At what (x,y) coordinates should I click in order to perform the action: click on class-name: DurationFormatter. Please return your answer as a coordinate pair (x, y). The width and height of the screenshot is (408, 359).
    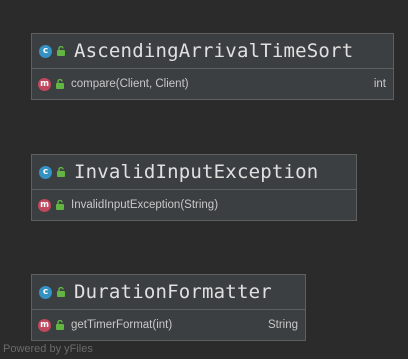
    Looking at the image, I should click on (173, 292).